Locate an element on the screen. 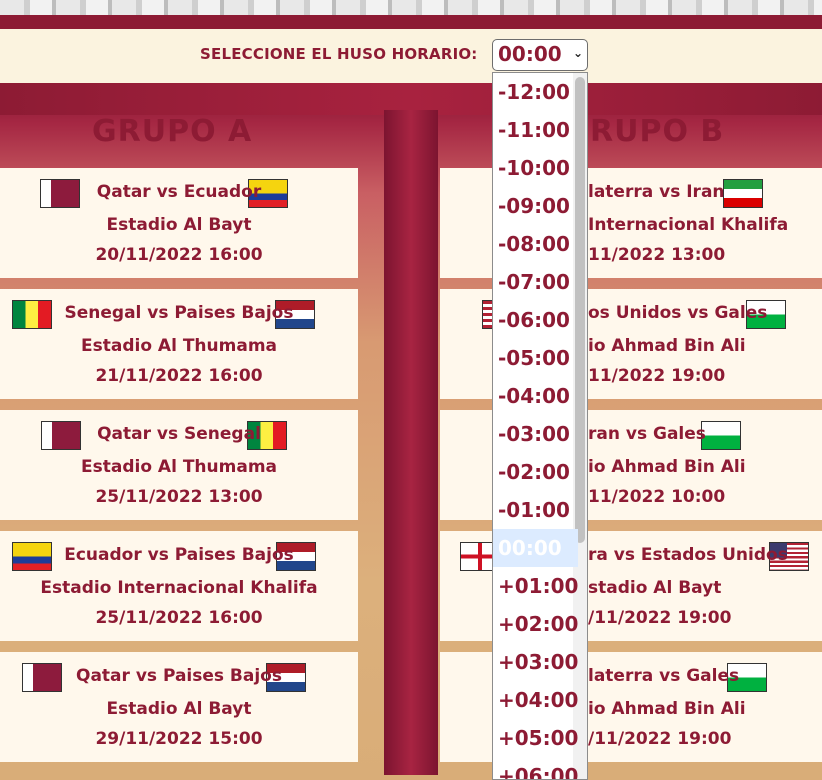 The width and height of the screenshot is (822, 780). timezone-option: +03:00 is located at coordinates (535, 662).